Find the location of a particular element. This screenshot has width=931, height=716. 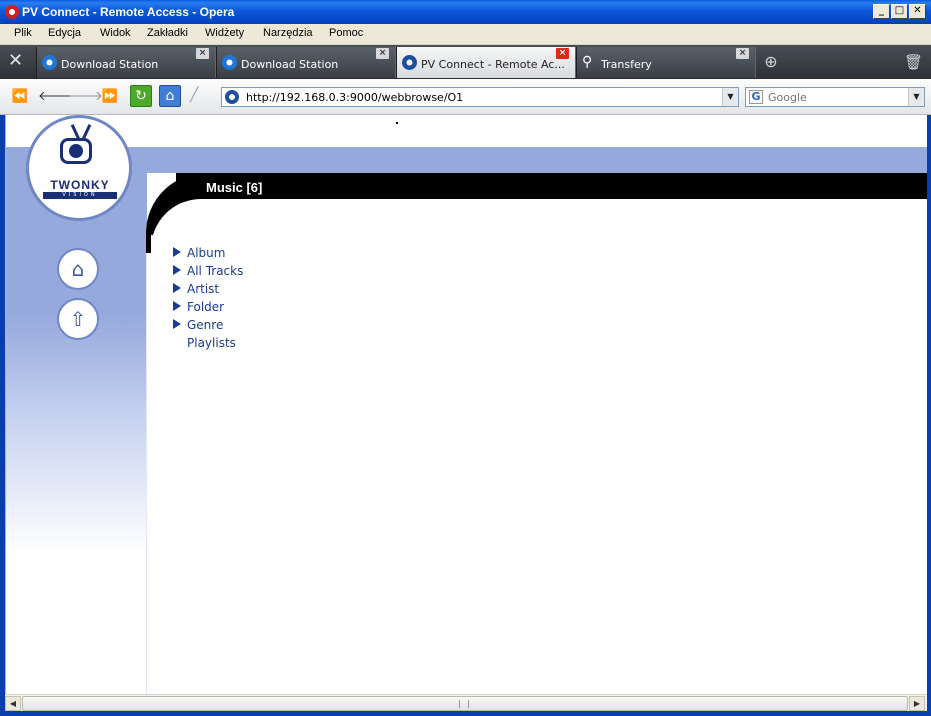

section-title: Music [6] is located at coordinates (234, 187).